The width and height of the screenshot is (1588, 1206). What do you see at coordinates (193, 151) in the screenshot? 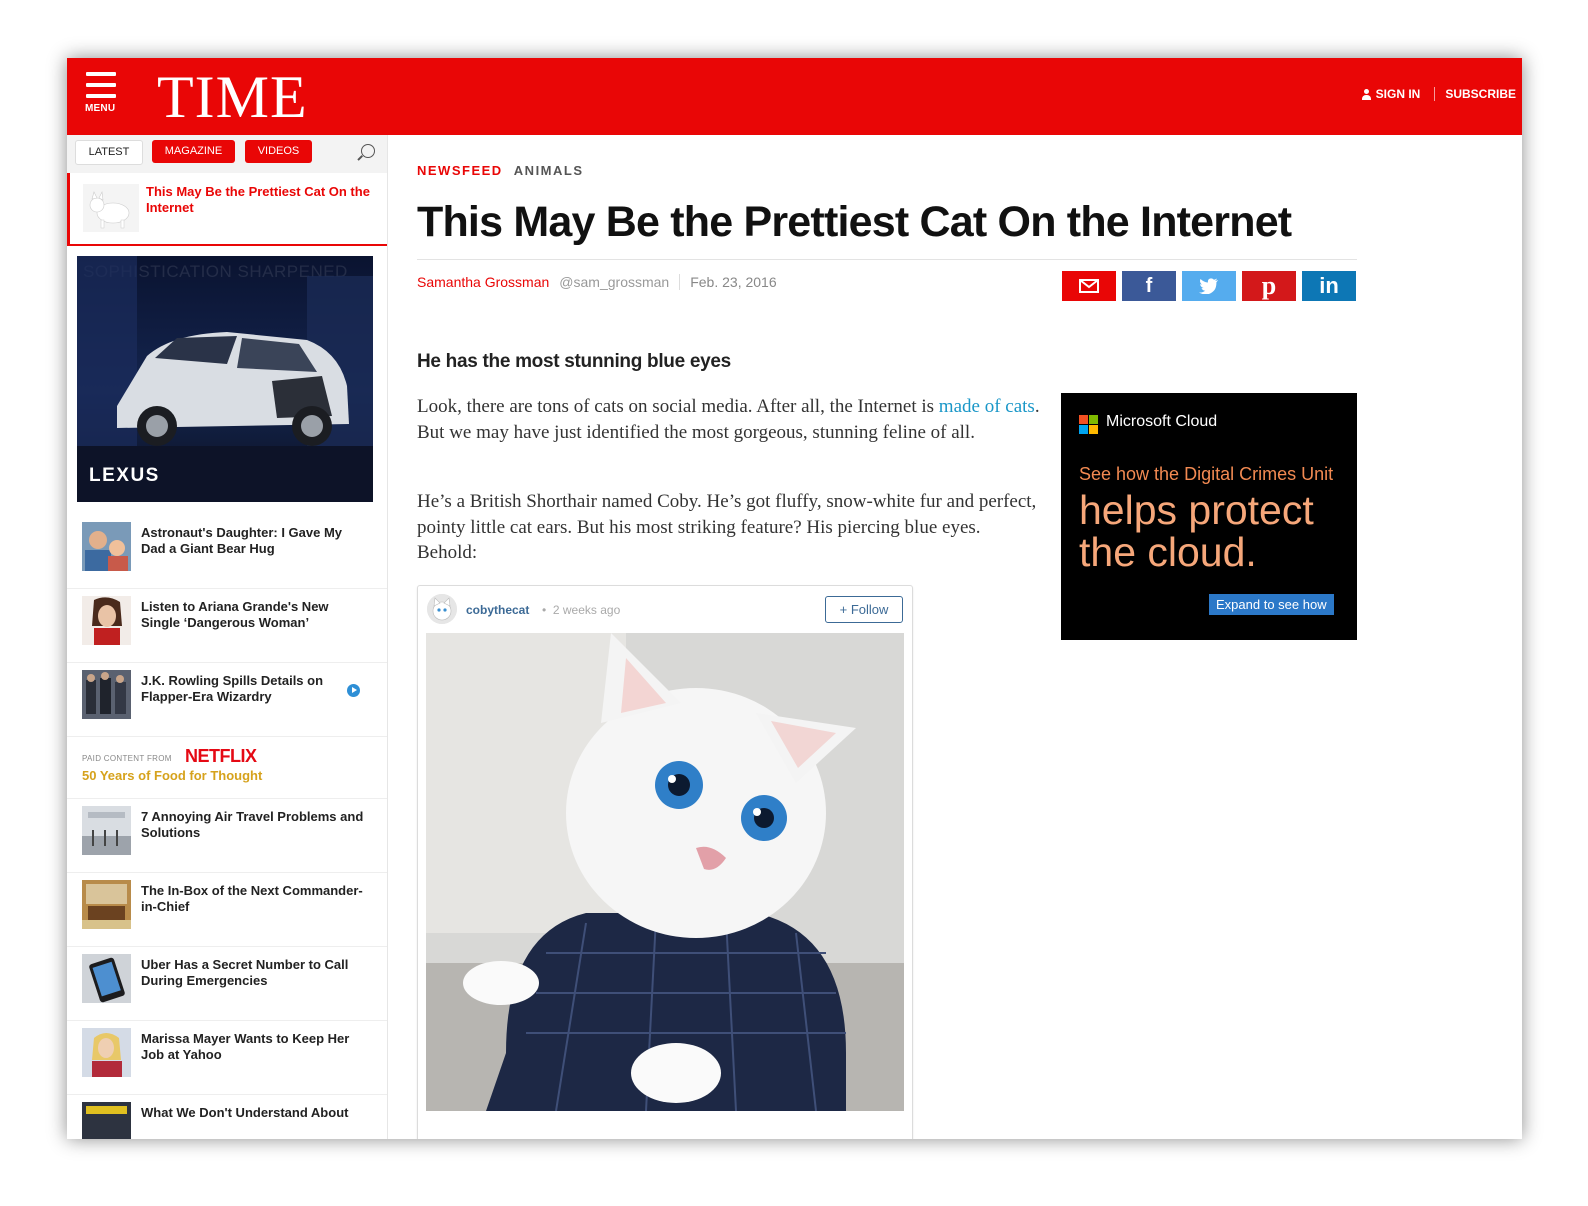
I see `tab-magazine: MAGAZINE` at bounding box center [193, 151].